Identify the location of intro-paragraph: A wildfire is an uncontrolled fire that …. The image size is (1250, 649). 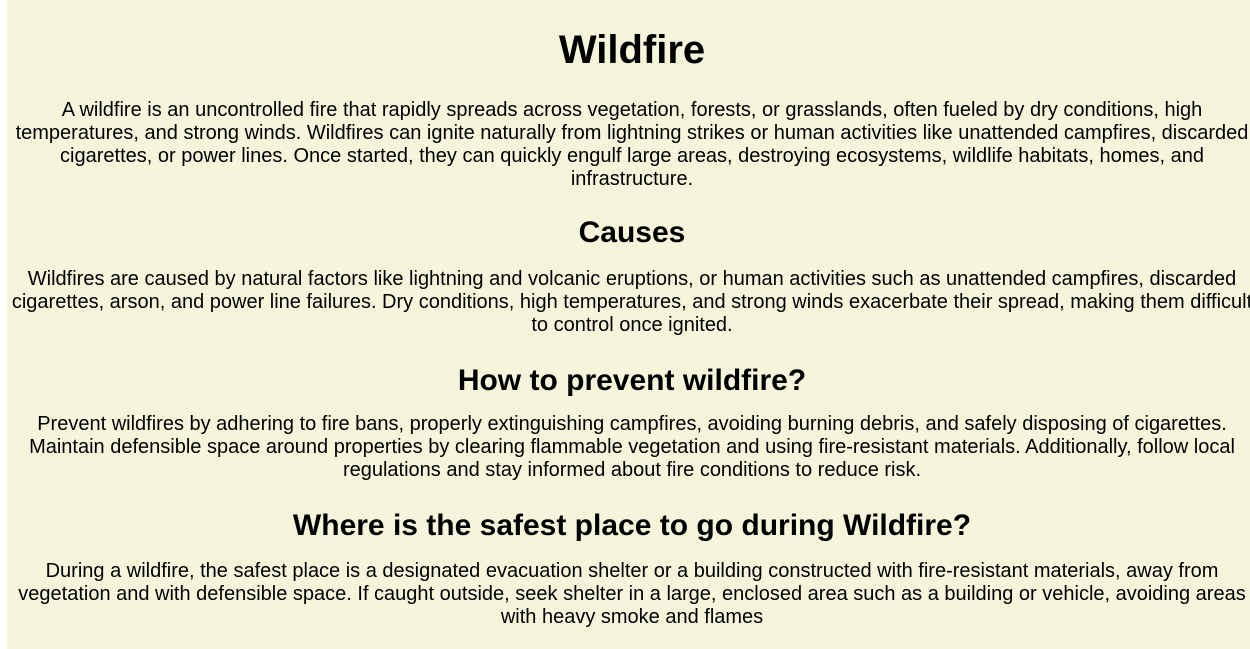
(632, 144).